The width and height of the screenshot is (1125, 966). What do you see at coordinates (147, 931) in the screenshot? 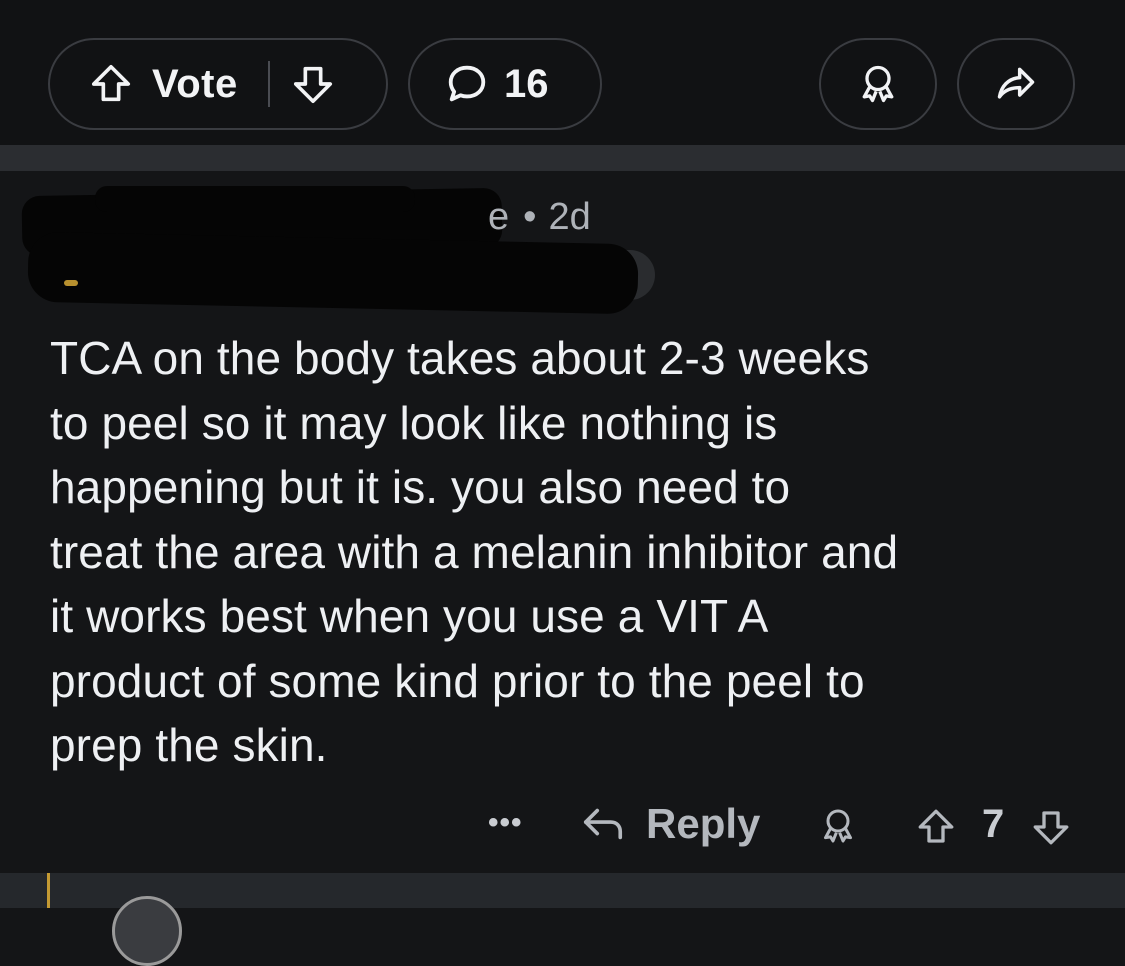
I see `avatar` at bounding box center [147, 931].